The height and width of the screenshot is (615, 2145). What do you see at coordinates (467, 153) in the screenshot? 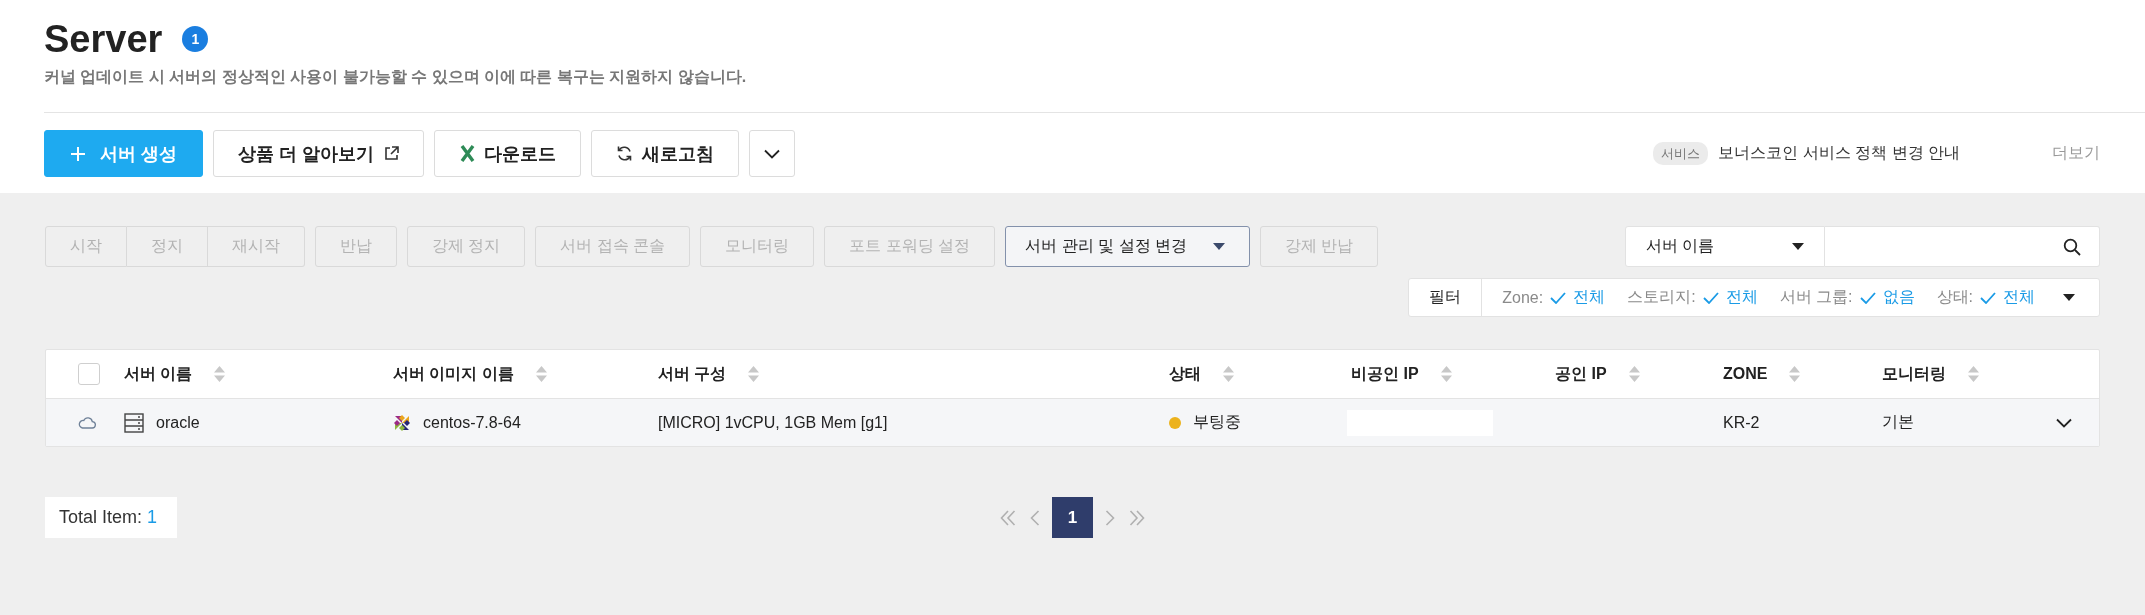
I see `spreadsheet-icon` at bounding box center [467, 153].